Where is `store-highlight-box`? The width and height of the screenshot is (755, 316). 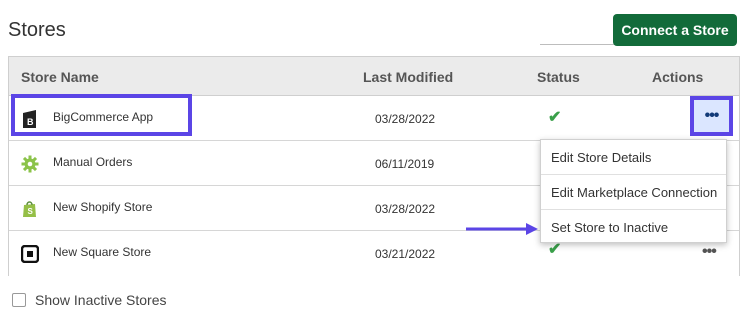 store-highlight-box is located at coordinates (101, 115).